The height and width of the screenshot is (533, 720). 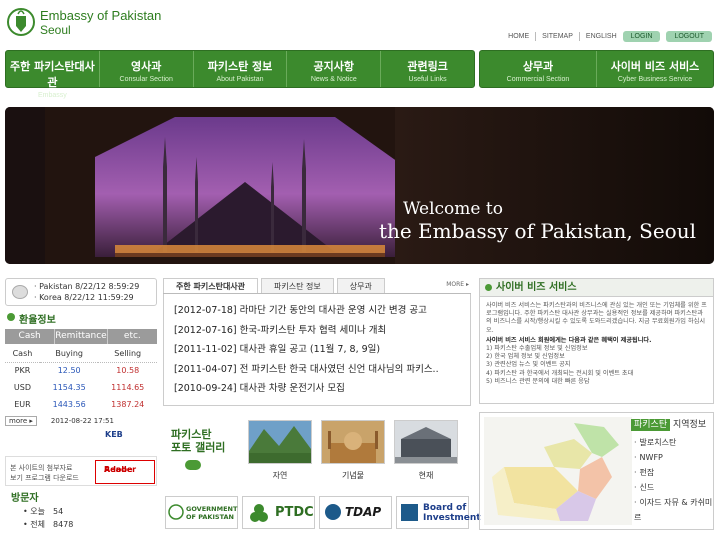 What do you see at coordinates (120, 469) in the screenshot?
I see `adobe-badge-line2: Reader` at bounding box center [120, 469].